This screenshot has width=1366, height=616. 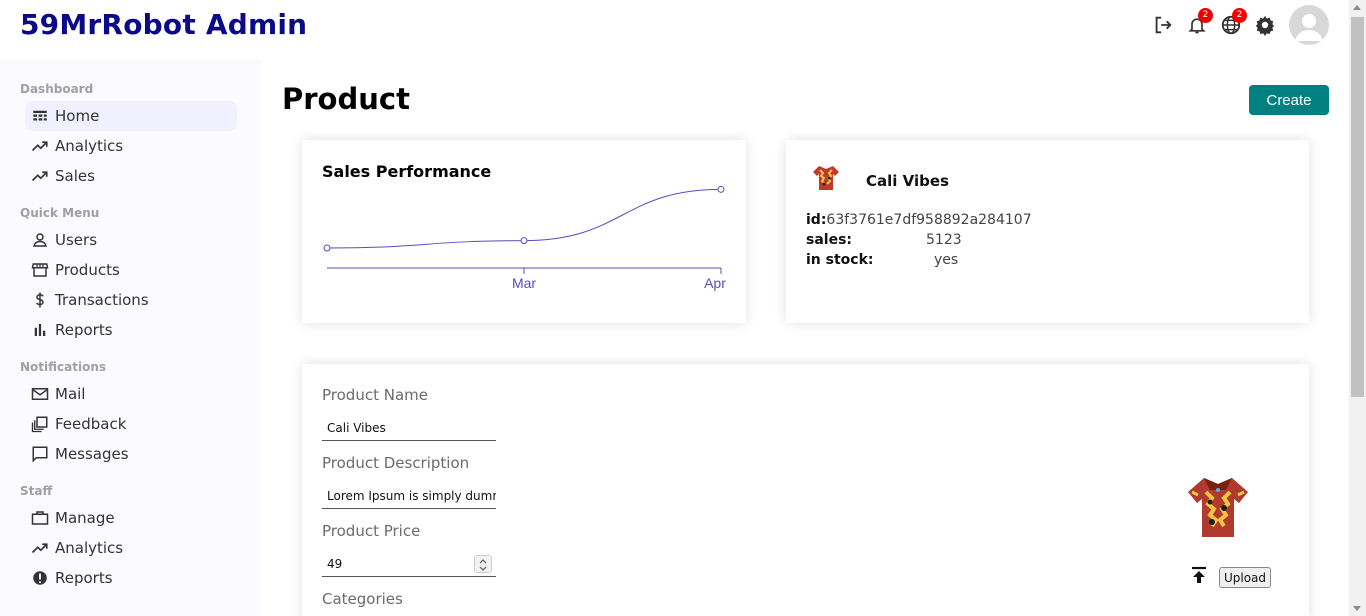 I want to click on mail-icon, so click(x=40, y=394).